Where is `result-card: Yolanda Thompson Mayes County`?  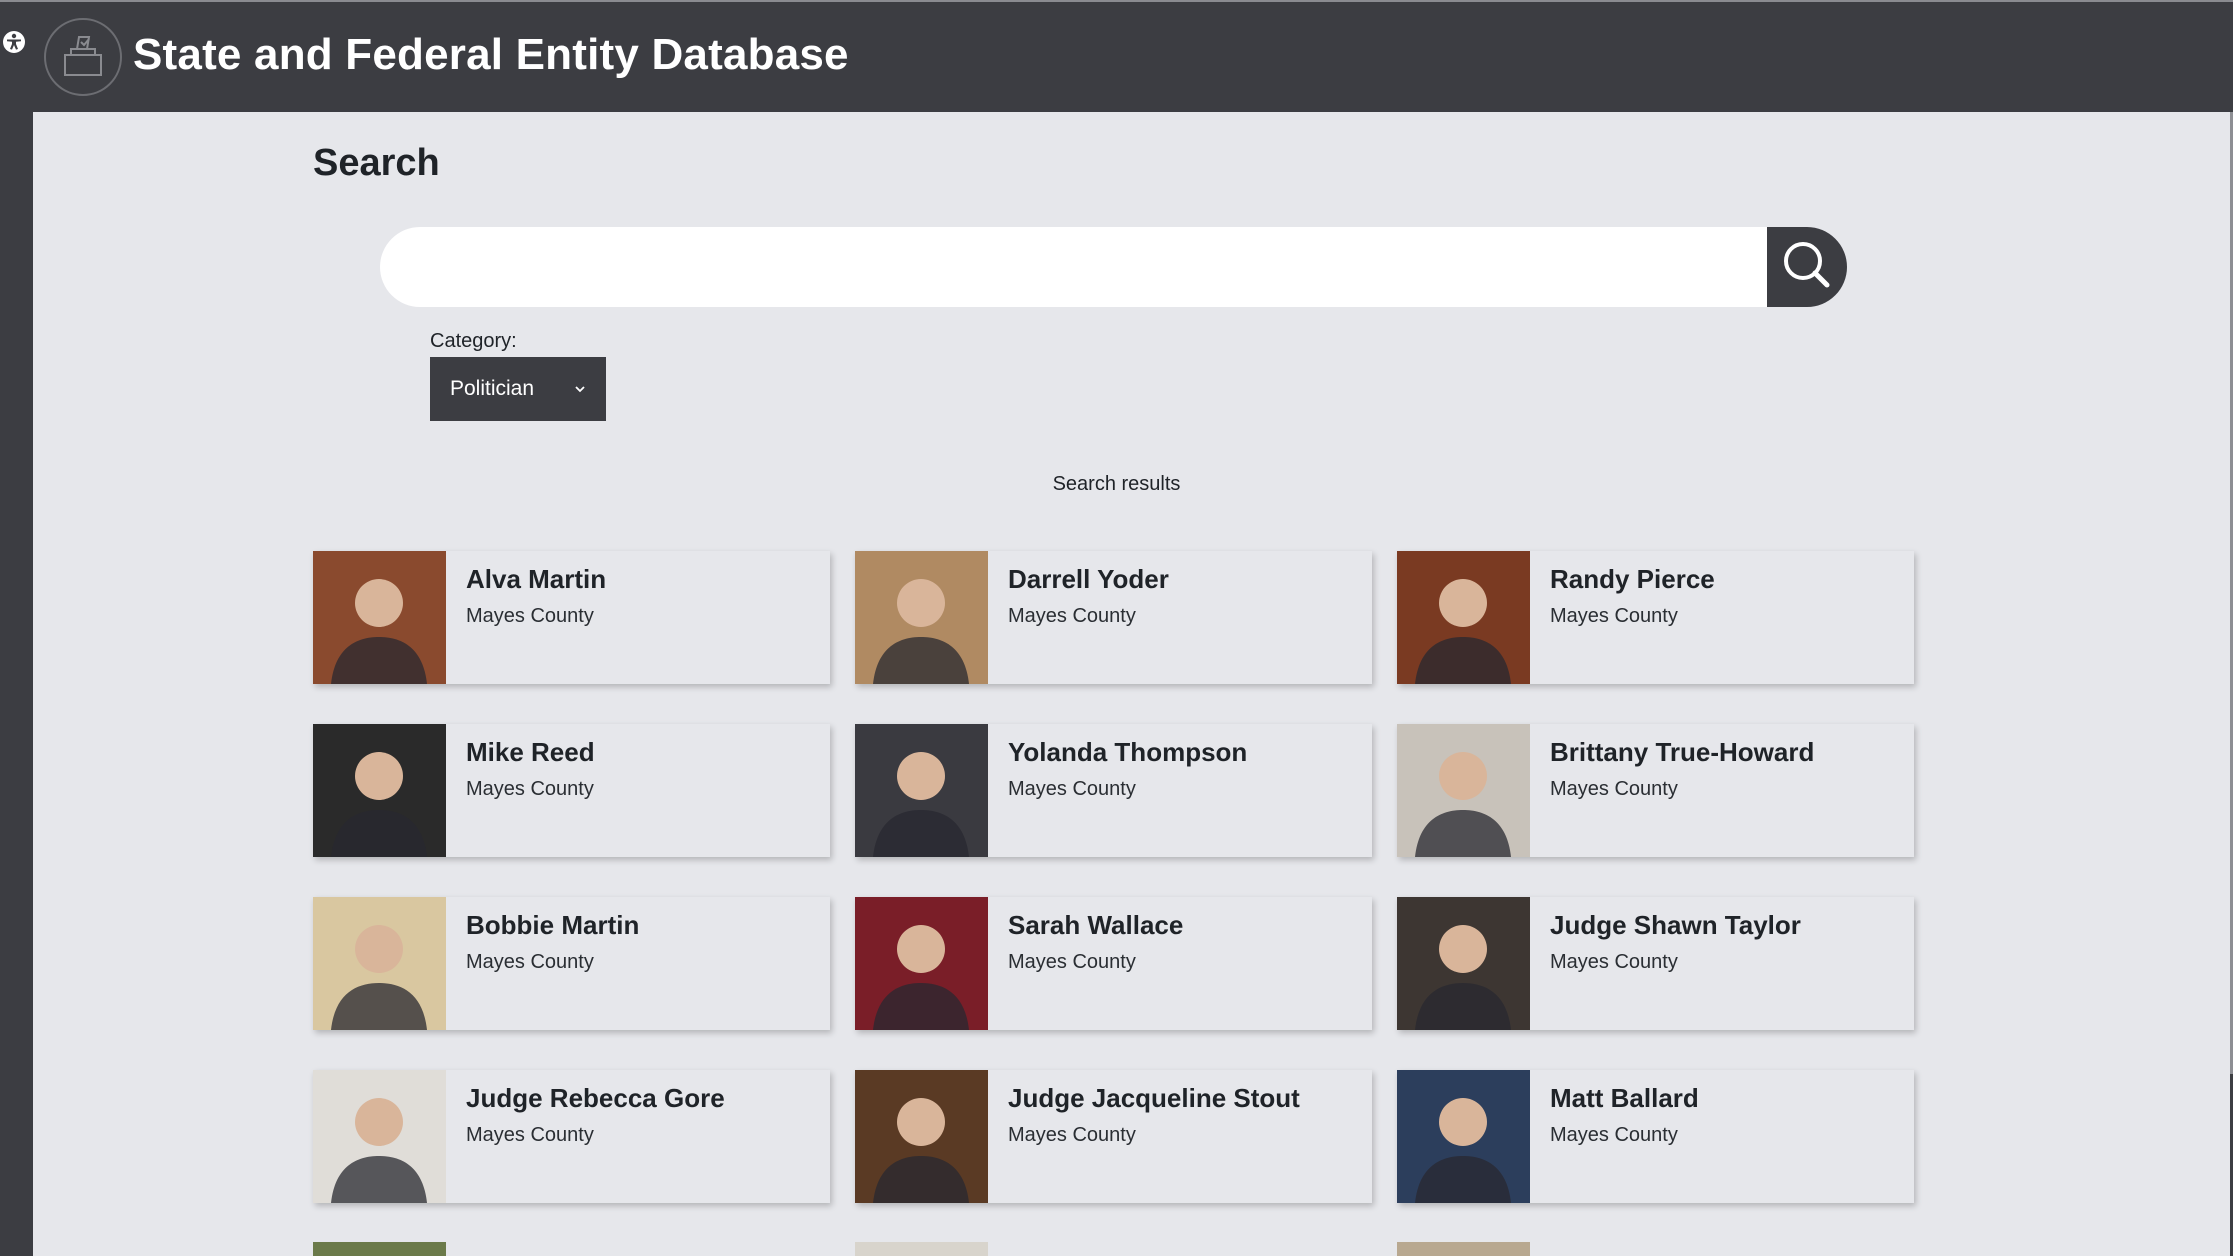
result-card: Yolanda Thompson Mayes County is located at coordinates (1113, 790).